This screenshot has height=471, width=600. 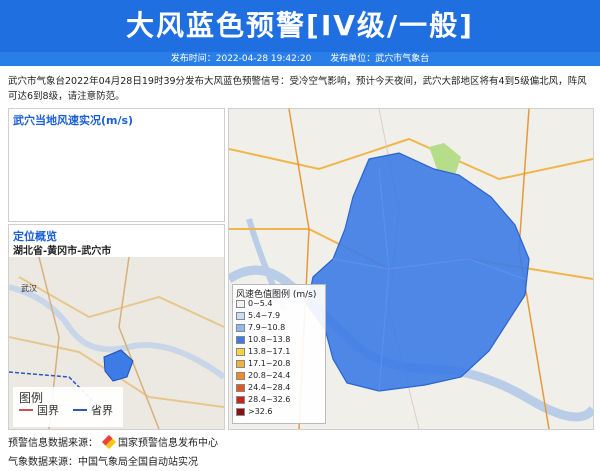 What do you see at coordinates (269, 351) in the screenshot?
I see `legend-label: 13.8~17.1` at bounding box center [269, 351].